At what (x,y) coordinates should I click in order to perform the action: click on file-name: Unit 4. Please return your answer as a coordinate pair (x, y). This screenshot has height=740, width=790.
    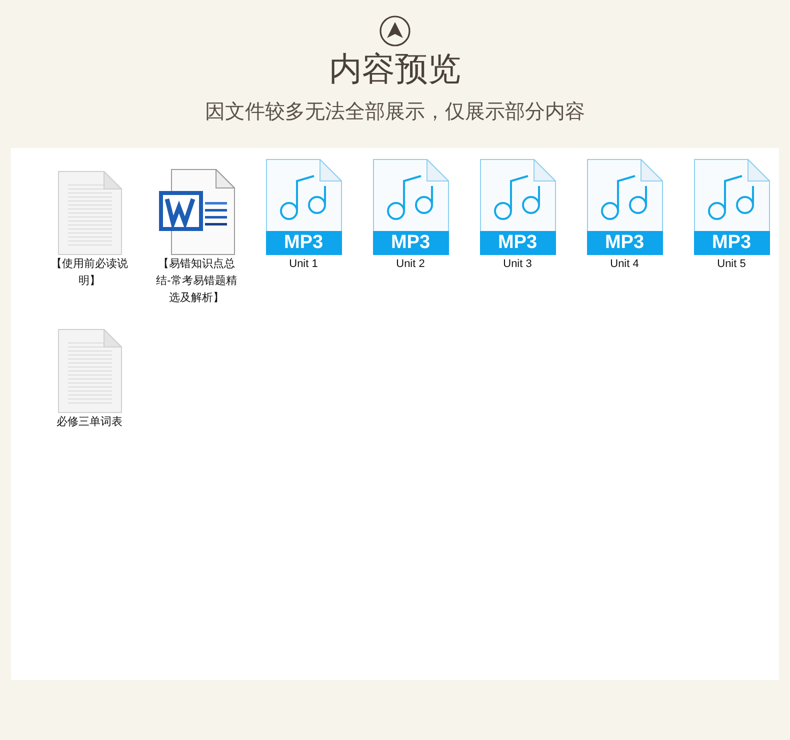
    Looking at the image, I should click on (624, 264).